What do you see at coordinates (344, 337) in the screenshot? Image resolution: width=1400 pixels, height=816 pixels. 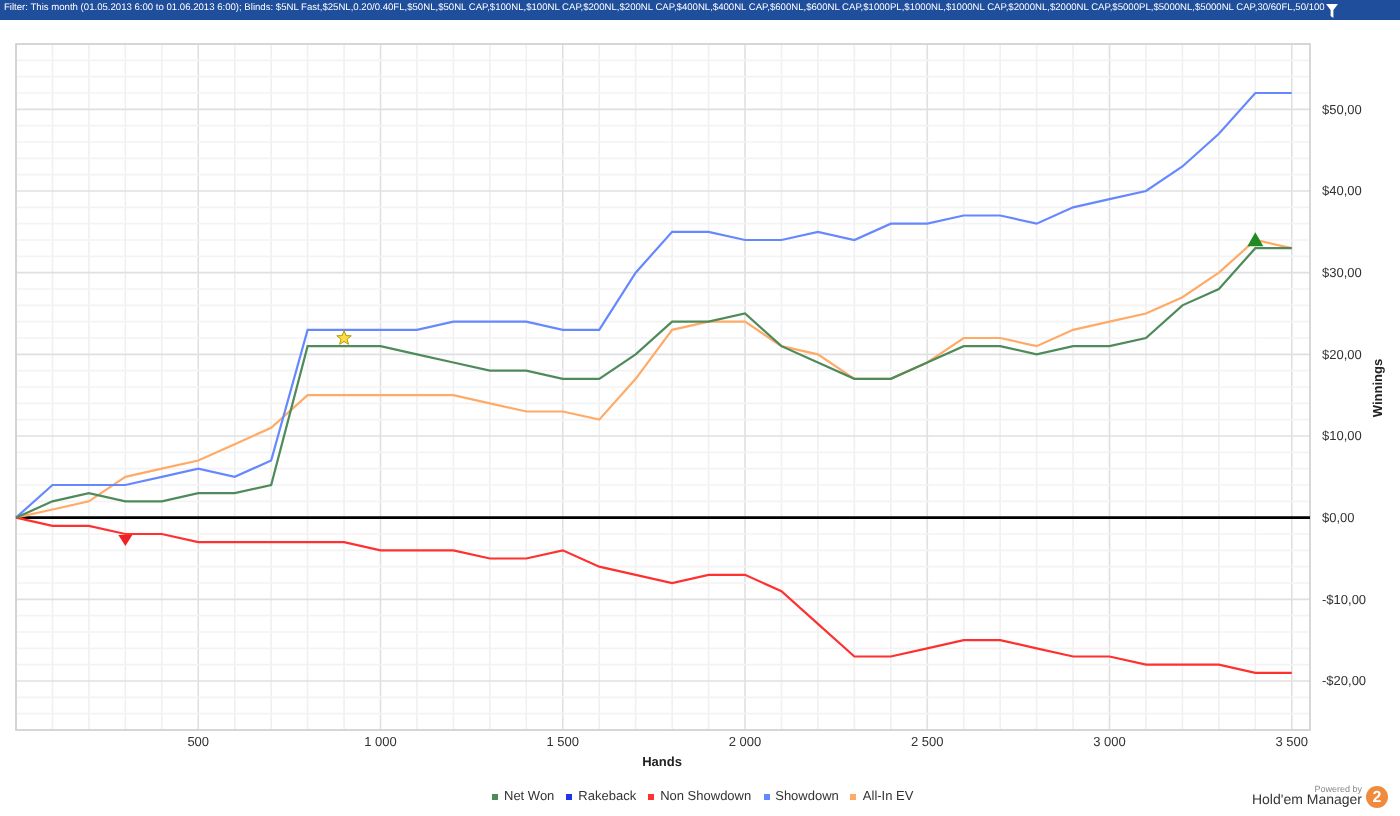 I see `star-marker-icon` at bounding box center [344, 337].